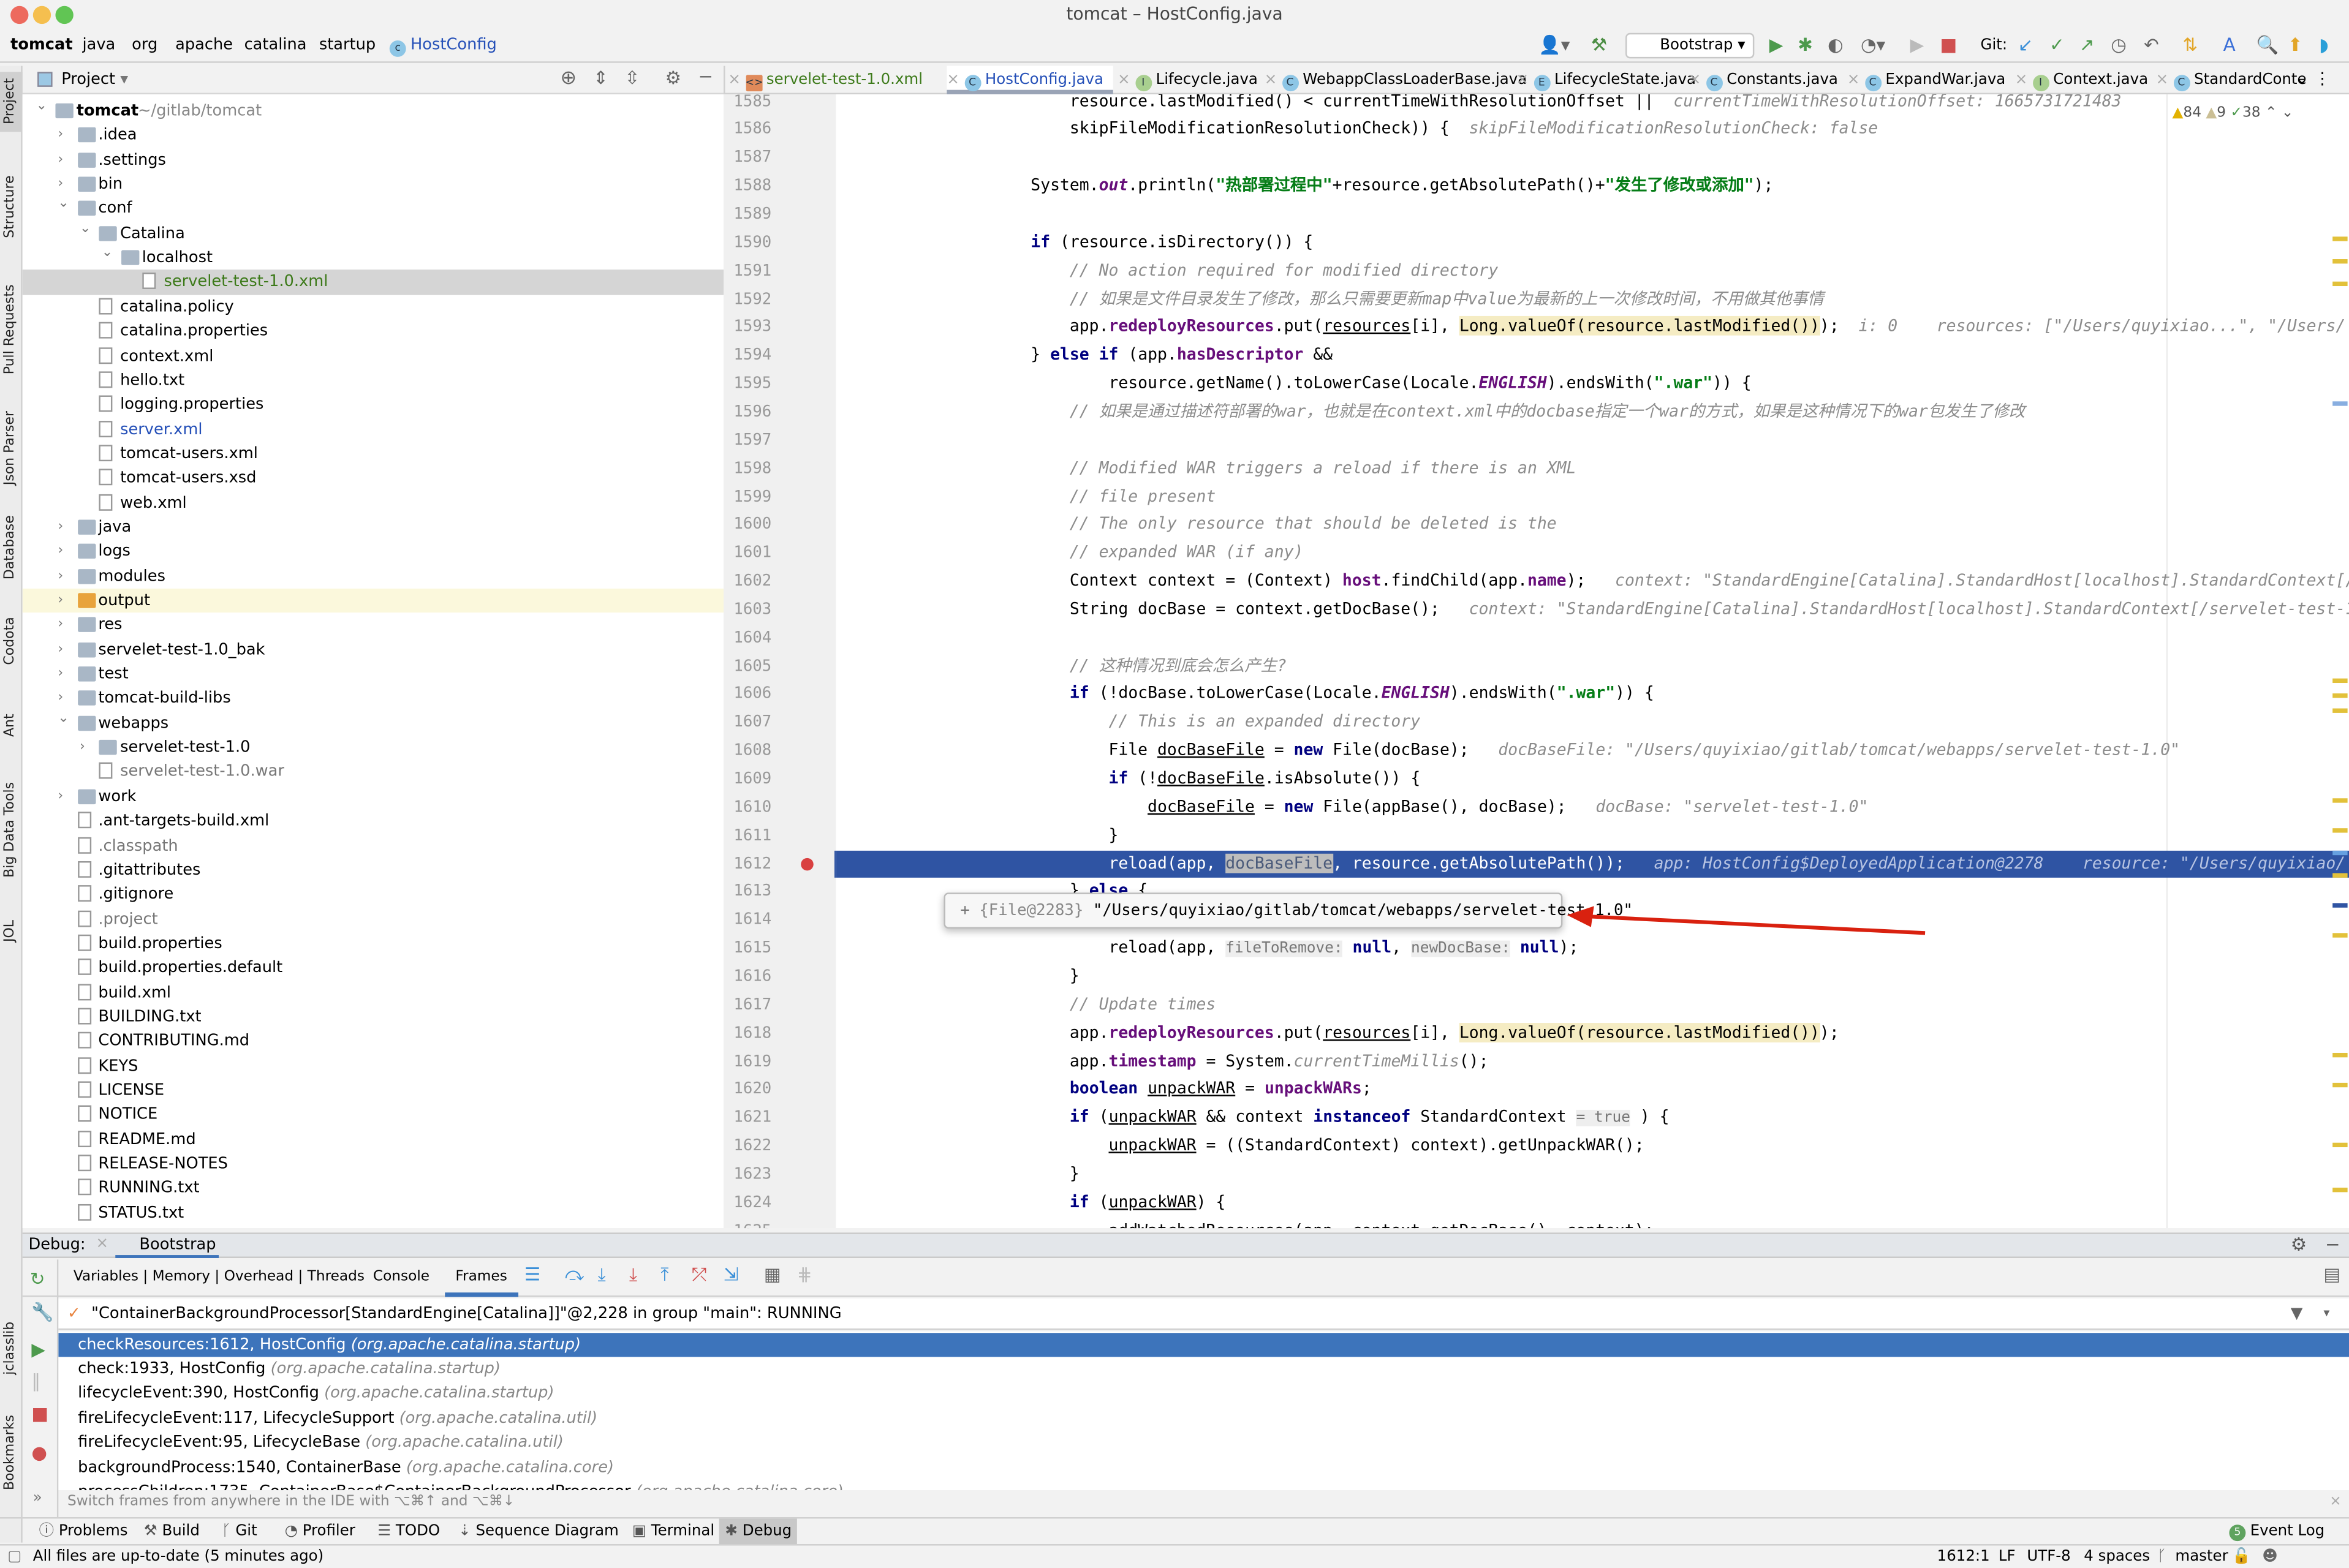 The image size is (2349, 1568). I want to click on tree-item: web.xml, so click(373, 503).